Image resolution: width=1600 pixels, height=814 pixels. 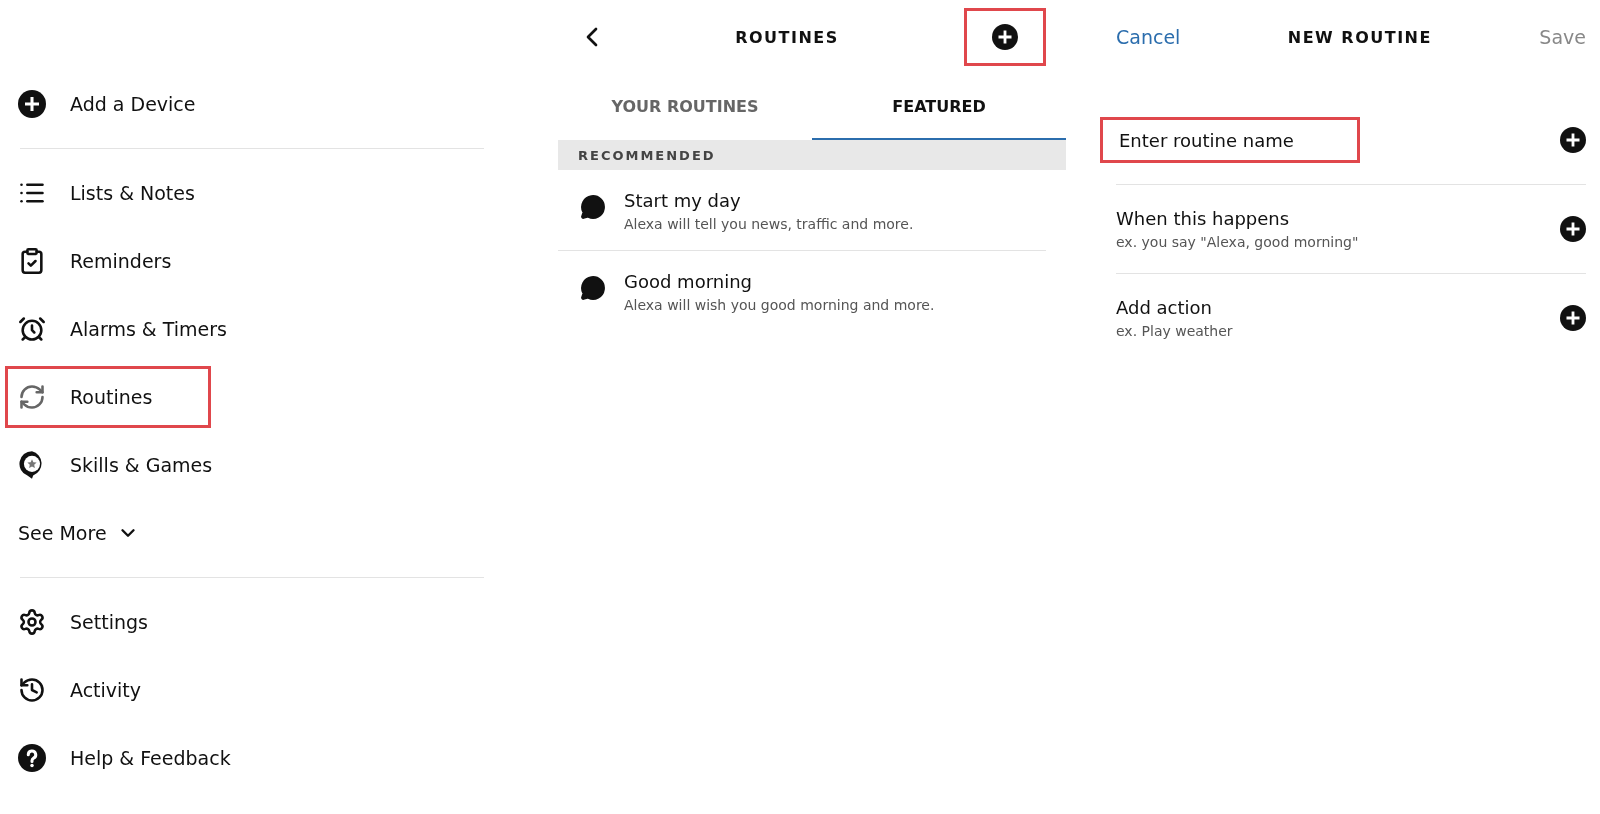 I want to click on step-hint: ex. you say "Alexa, good morning", so click(x=1237, y=242).